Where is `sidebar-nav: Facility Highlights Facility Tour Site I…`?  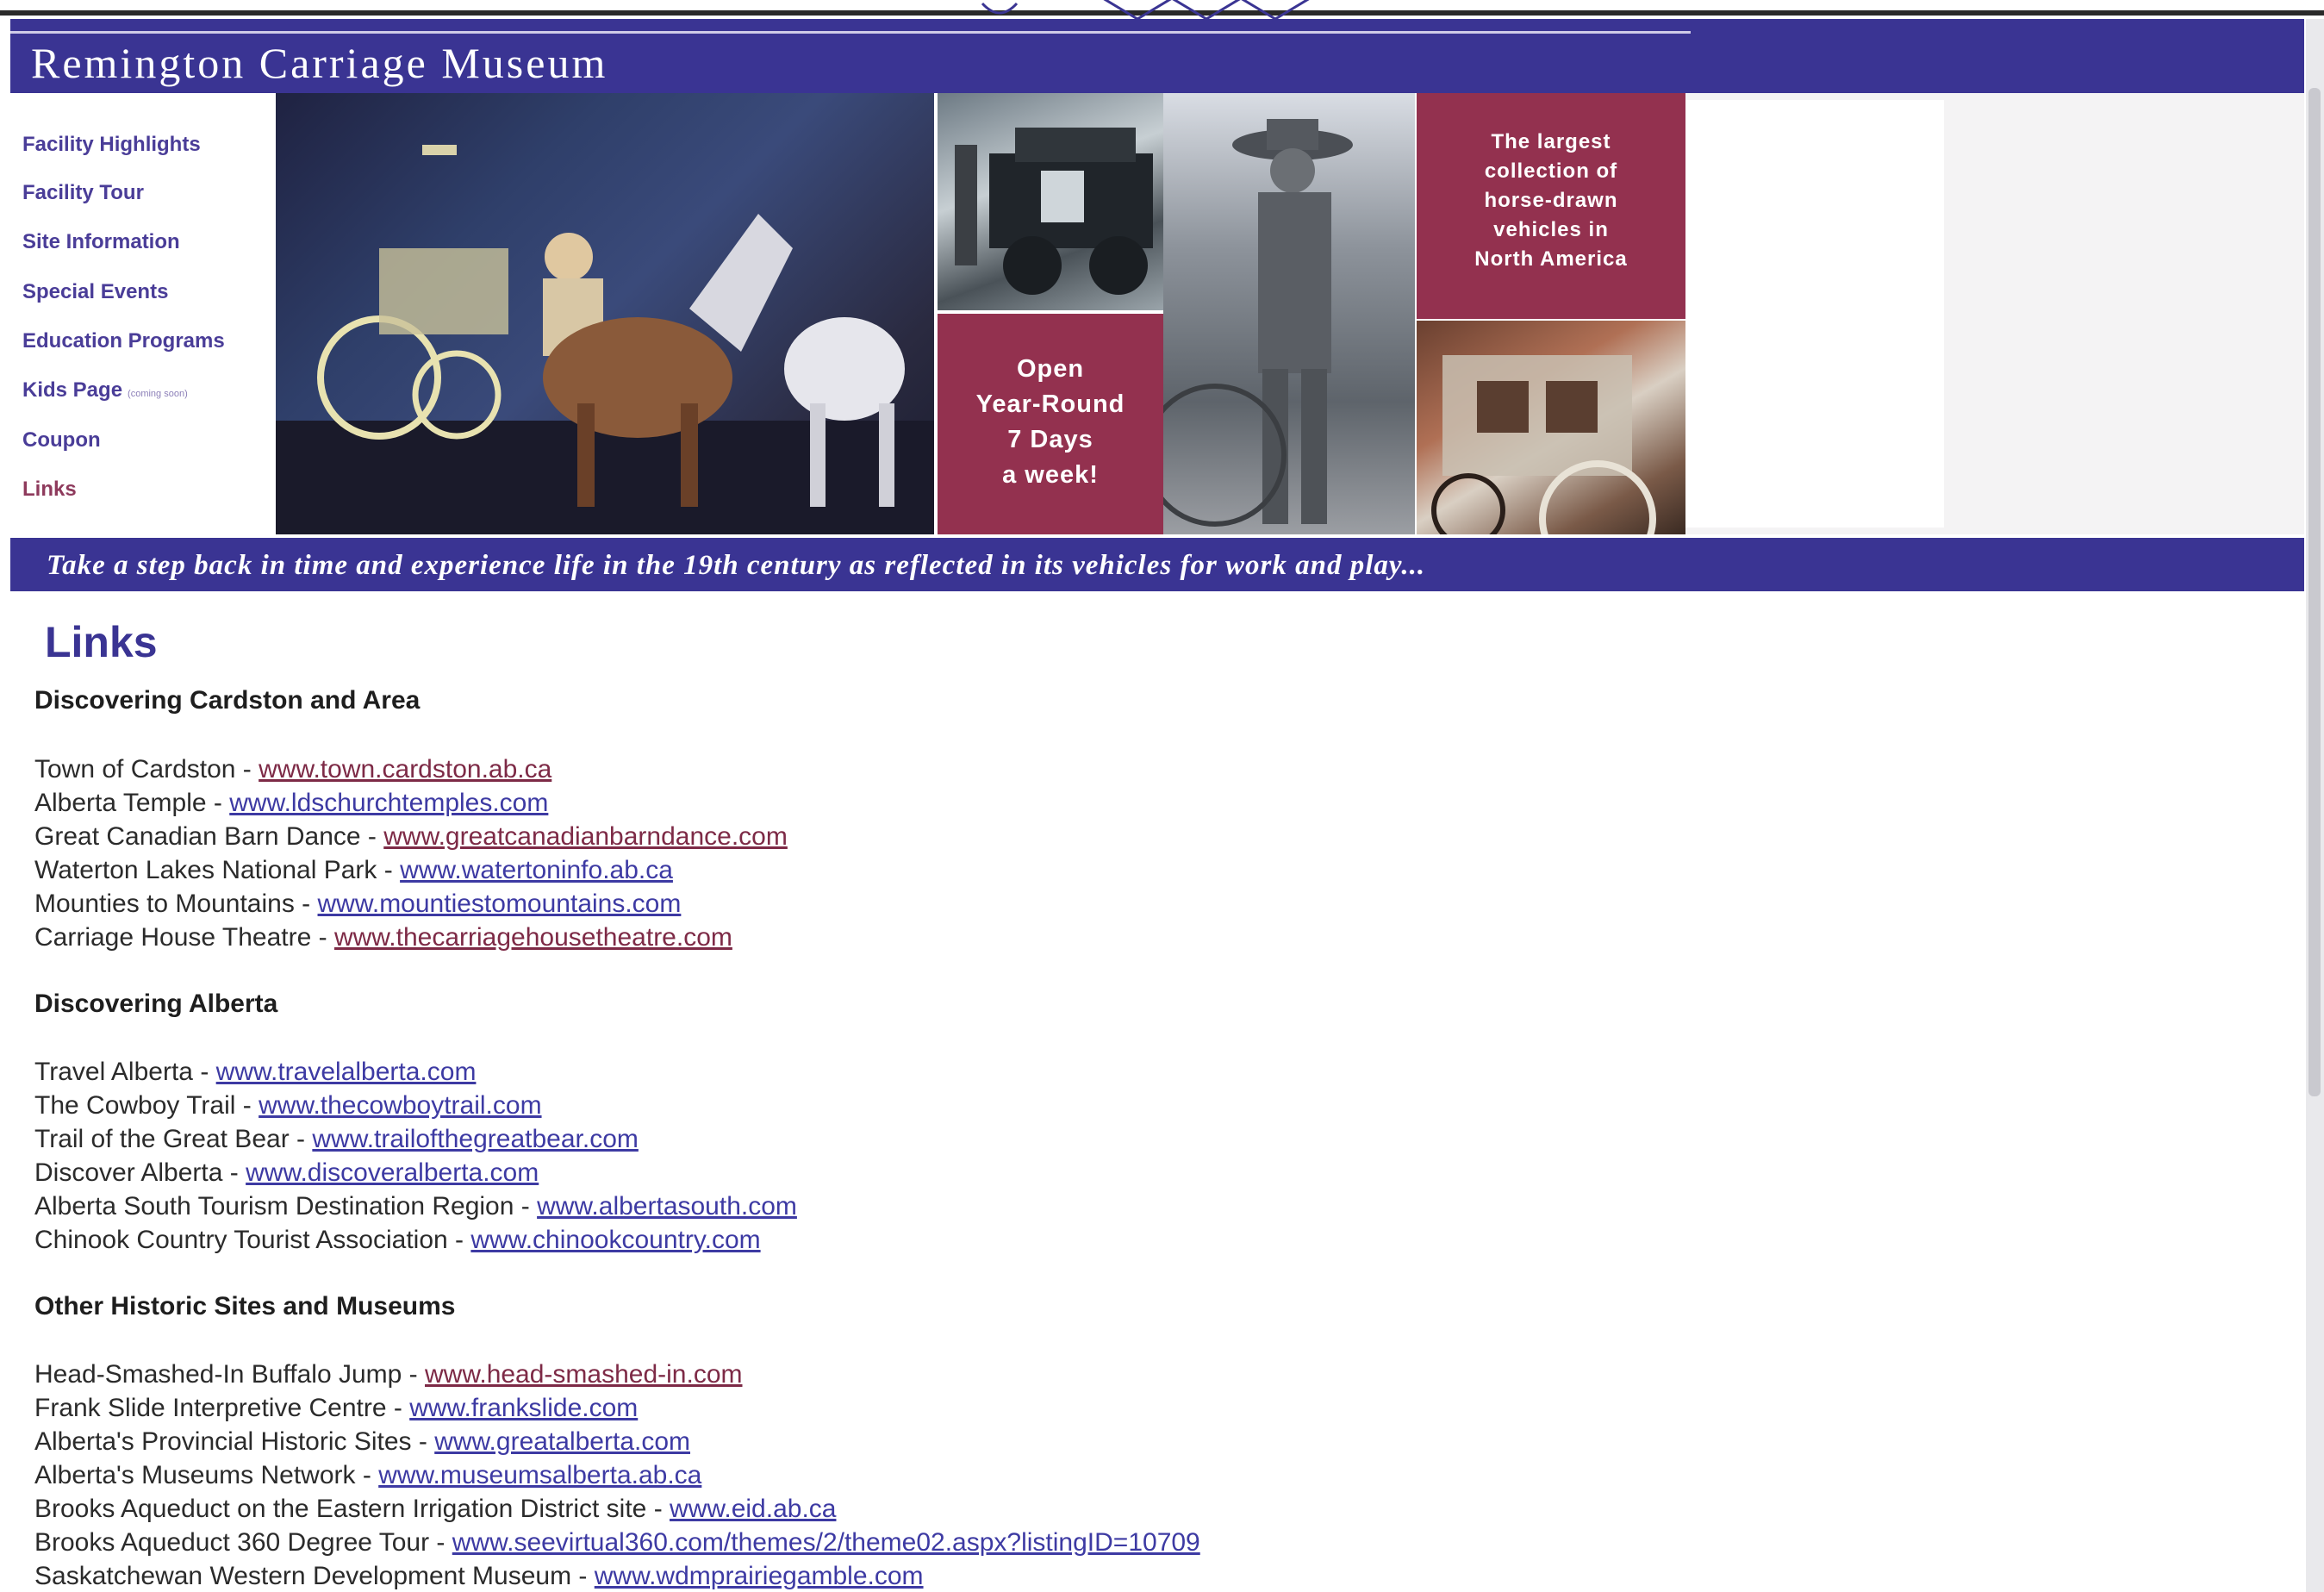
sidebar-nav: Facility Highlights Facility Tour Site I… is located at coordinates (143, 314).